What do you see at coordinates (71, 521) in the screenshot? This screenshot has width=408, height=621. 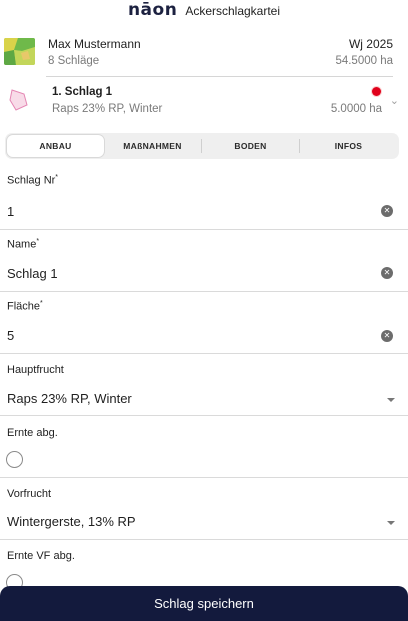 I see `vorfrucht-value: Wintergerste, 13% RP` at bounding box center [71, 521].